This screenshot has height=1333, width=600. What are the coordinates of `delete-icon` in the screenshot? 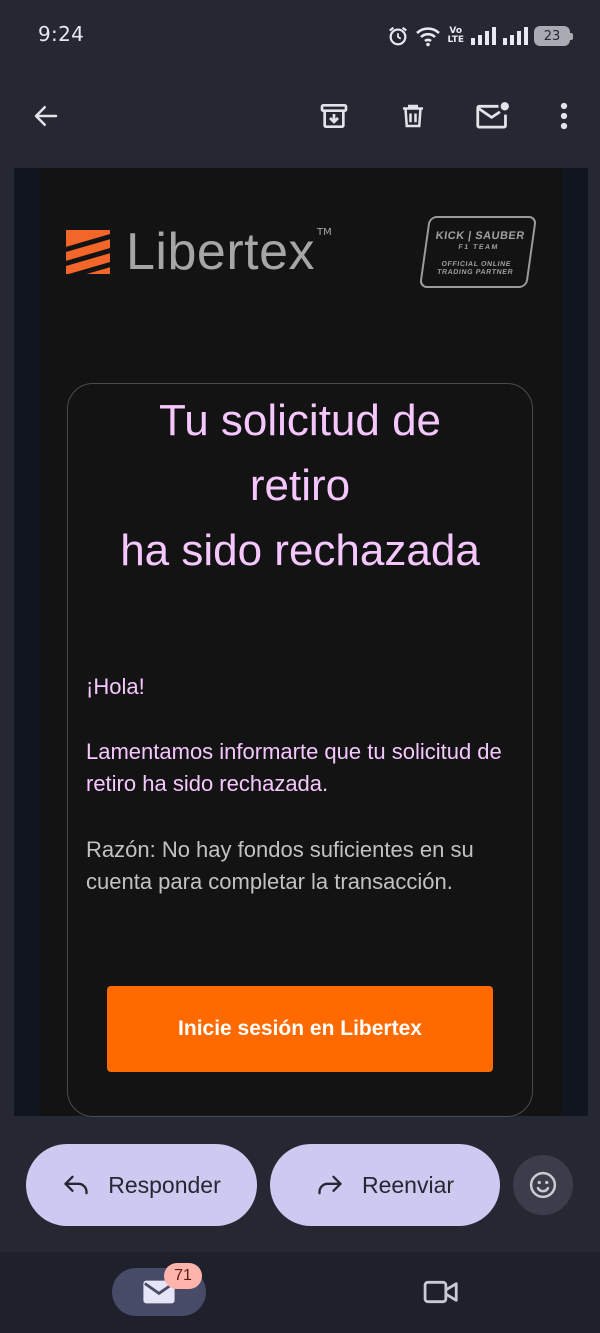 It's located at (413, 116).